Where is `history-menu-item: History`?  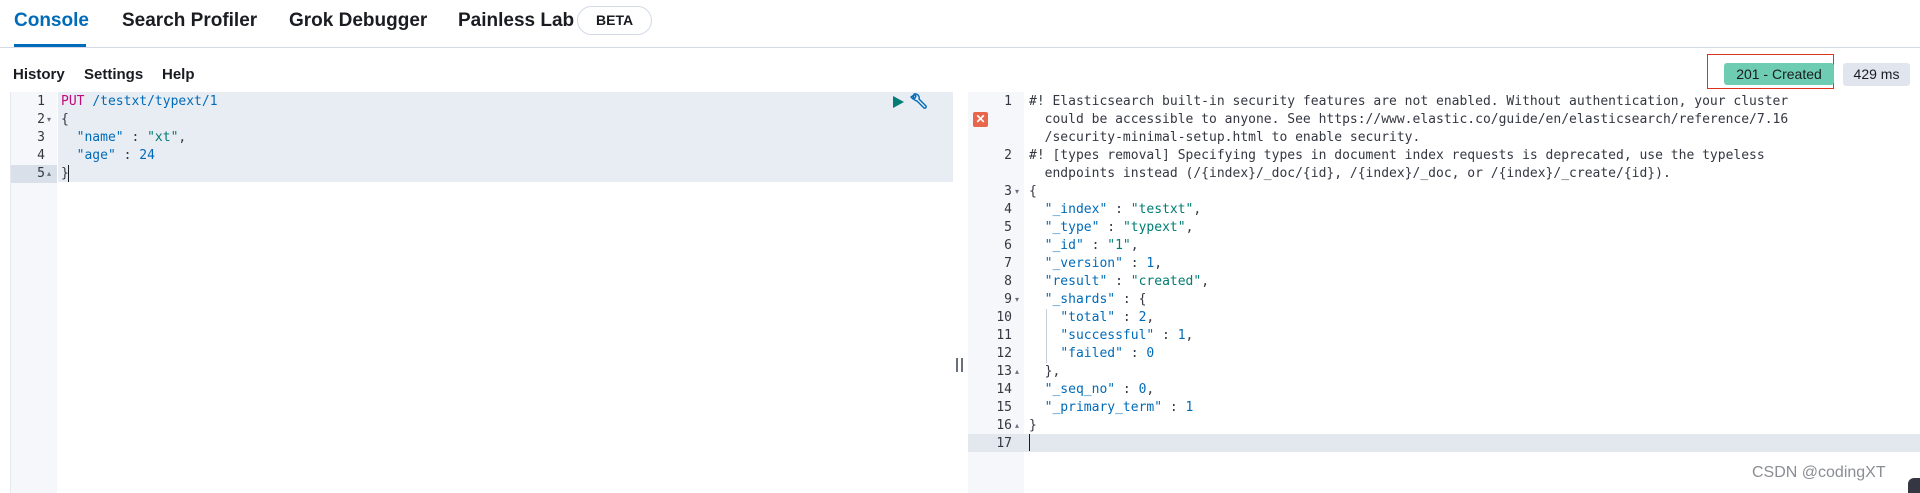
history-menu-item: History is located at coordinates (39, 75).